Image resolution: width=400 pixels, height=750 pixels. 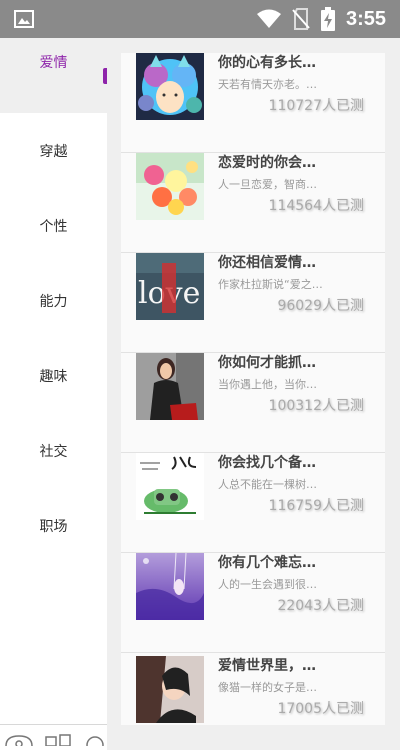 I want to click on category-item-time-travel: 穿越, so click(x=53, y=150).